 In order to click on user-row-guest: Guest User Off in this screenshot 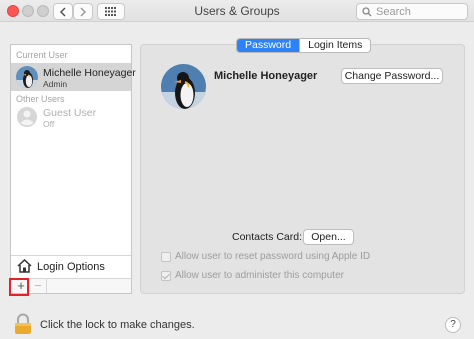, I will do `click(71, 117)`.